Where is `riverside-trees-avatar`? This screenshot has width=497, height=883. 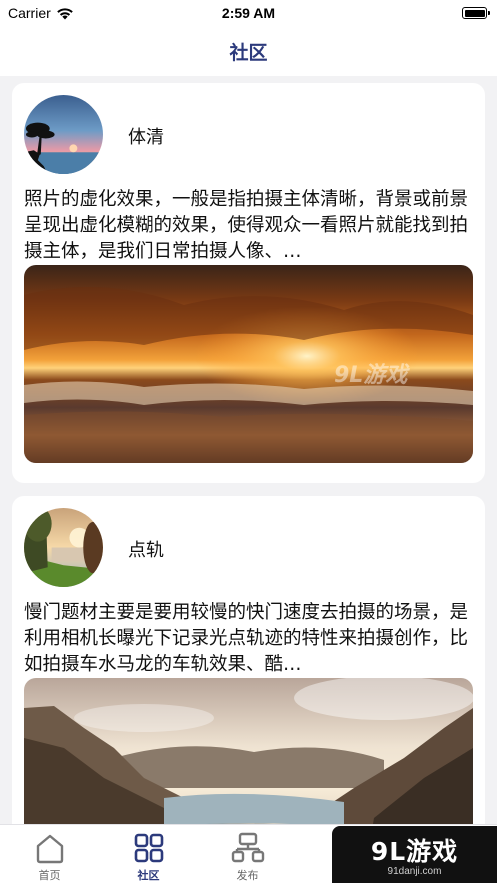 riverside-trees-avatar is located at coordinates (63, 547).